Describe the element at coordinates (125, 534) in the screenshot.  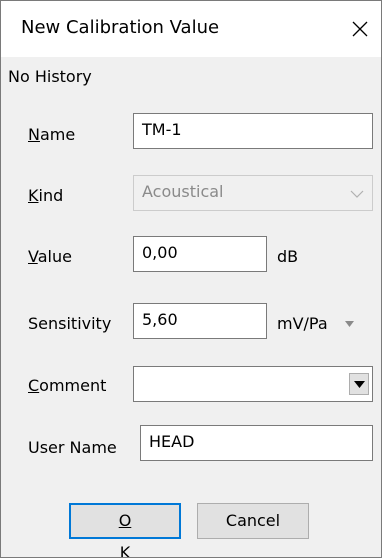
I see `ok-label: OK` at that location.